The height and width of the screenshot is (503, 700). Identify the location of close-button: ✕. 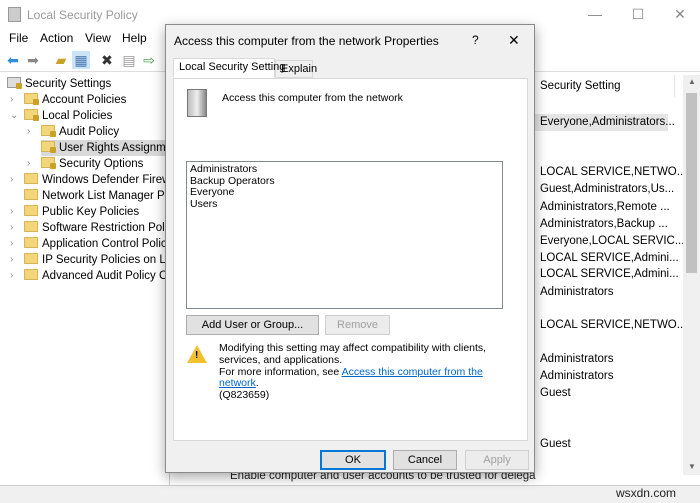
(680, 14).